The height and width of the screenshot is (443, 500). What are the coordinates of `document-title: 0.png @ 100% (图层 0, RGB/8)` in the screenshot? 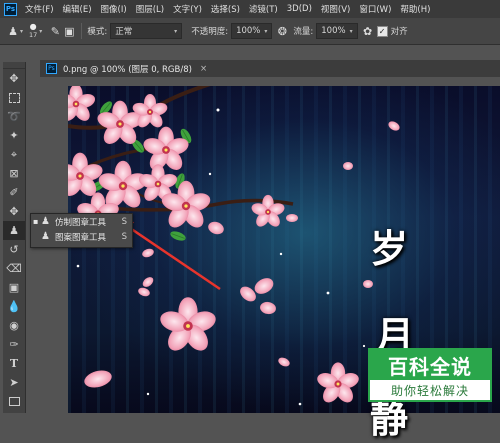 It's located at (127, 69).